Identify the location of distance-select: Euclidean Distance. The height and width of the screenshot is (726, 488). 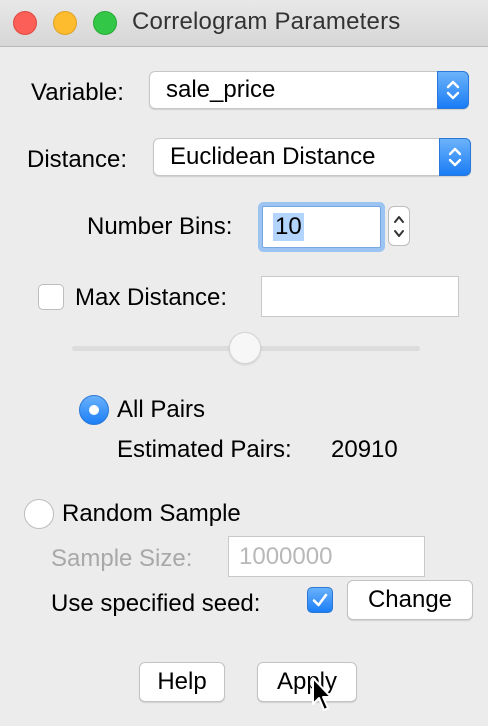
(312, 157).